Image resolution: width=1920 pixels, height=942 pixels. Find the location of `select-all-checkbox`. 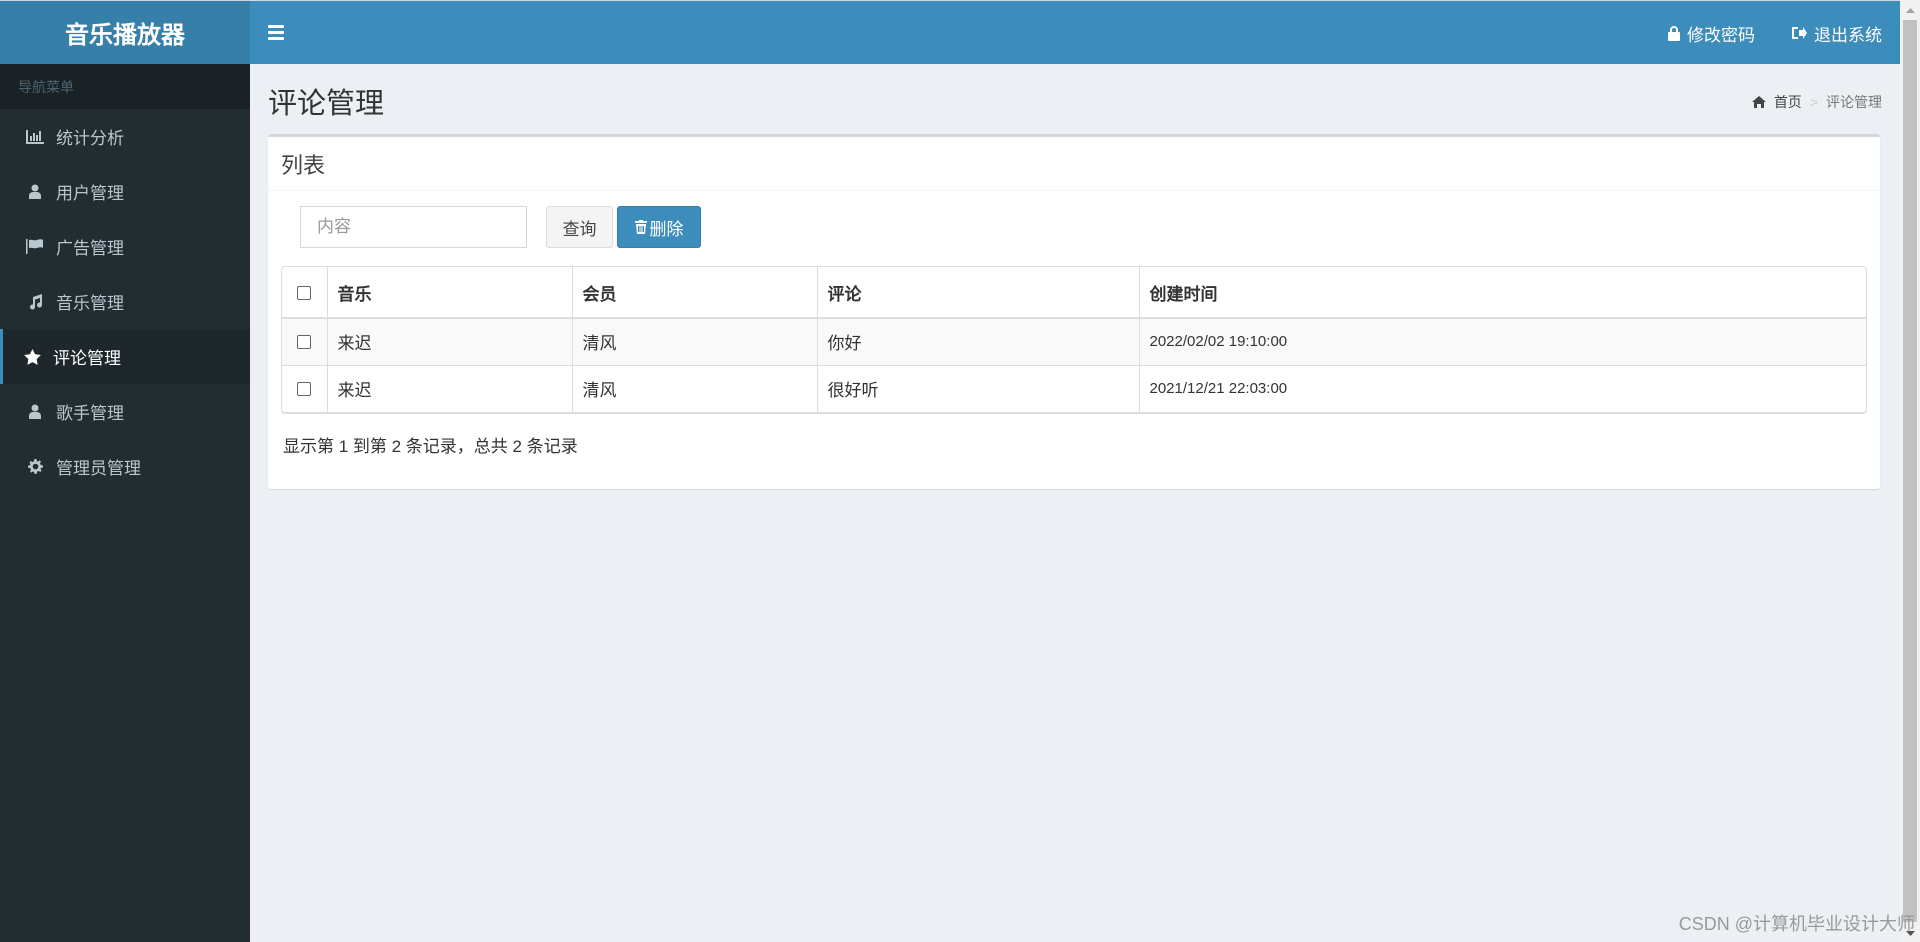

select-all-checkbox is located at coordinates (304, 292).